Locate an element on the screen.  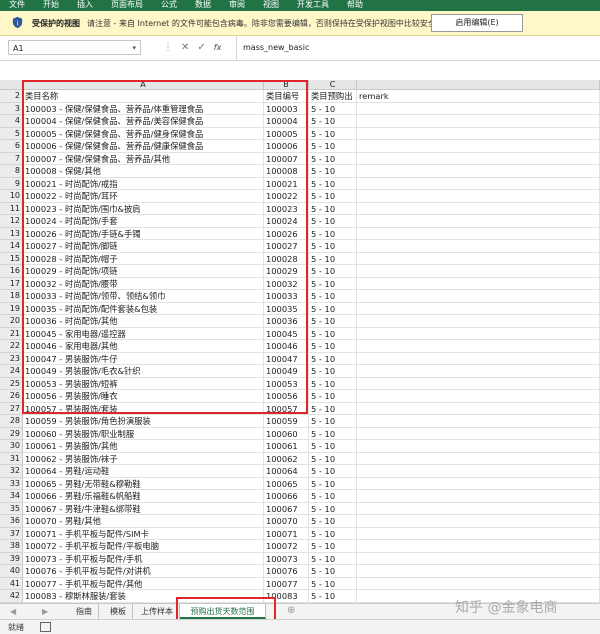
row-number: 40 is located at coordinates (11, 571).